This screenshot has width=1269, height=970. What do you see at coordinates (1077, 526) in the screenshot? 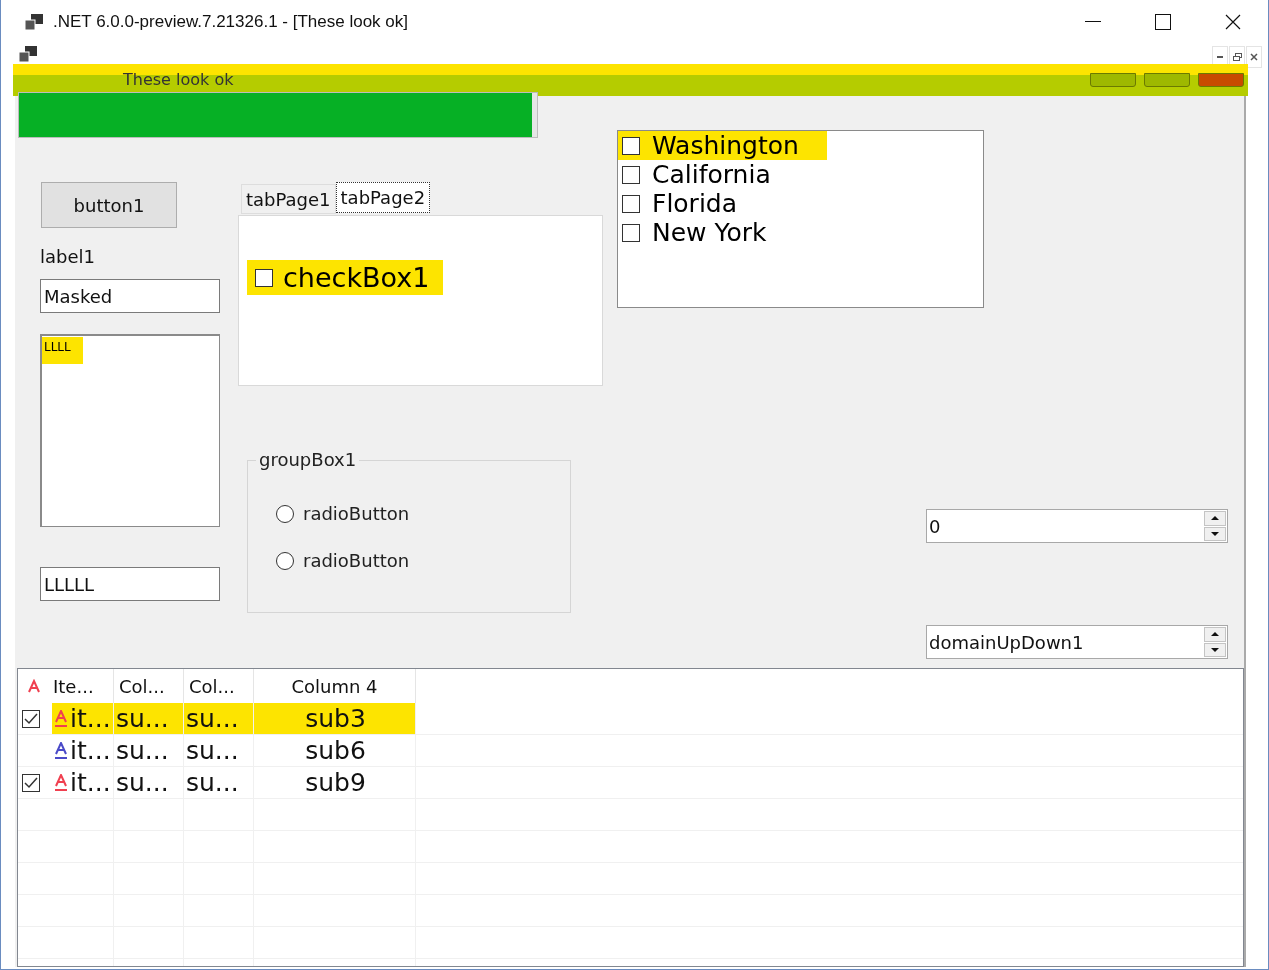
I see `numeric-up-down: 0` at bounding box center [1077, 526].